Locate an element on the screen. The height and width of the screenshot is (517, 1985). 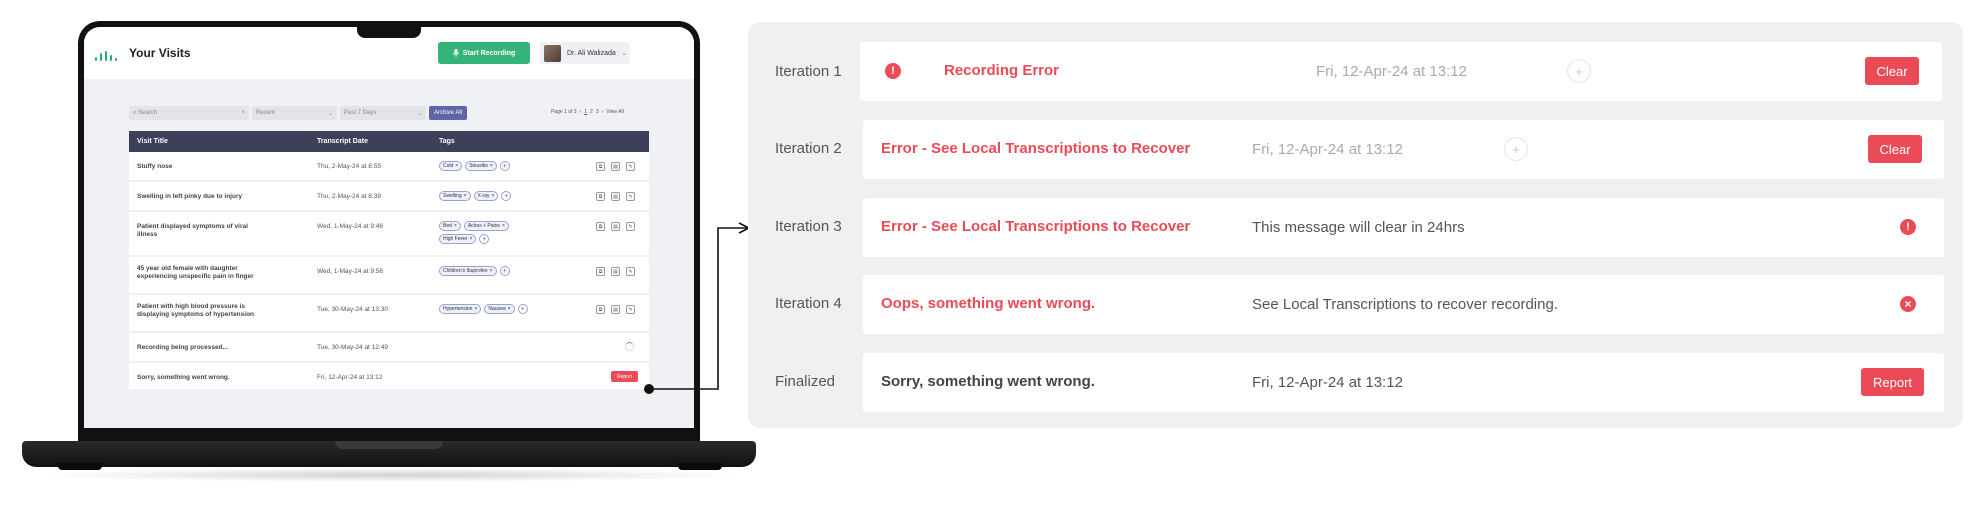
logo-waveform-icon is located at coordinates (106, 56).